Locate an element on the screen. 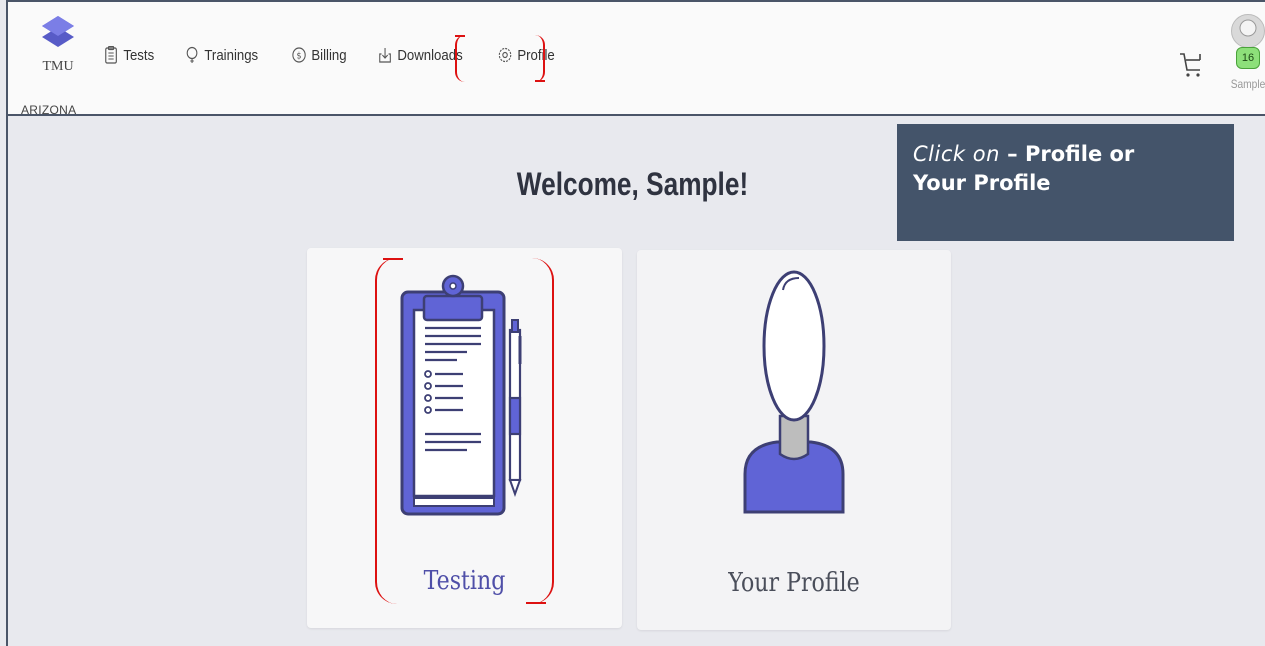 The image size is (1265, 646). callout-text-2: Your Profile is located at coordinates (982, 183).